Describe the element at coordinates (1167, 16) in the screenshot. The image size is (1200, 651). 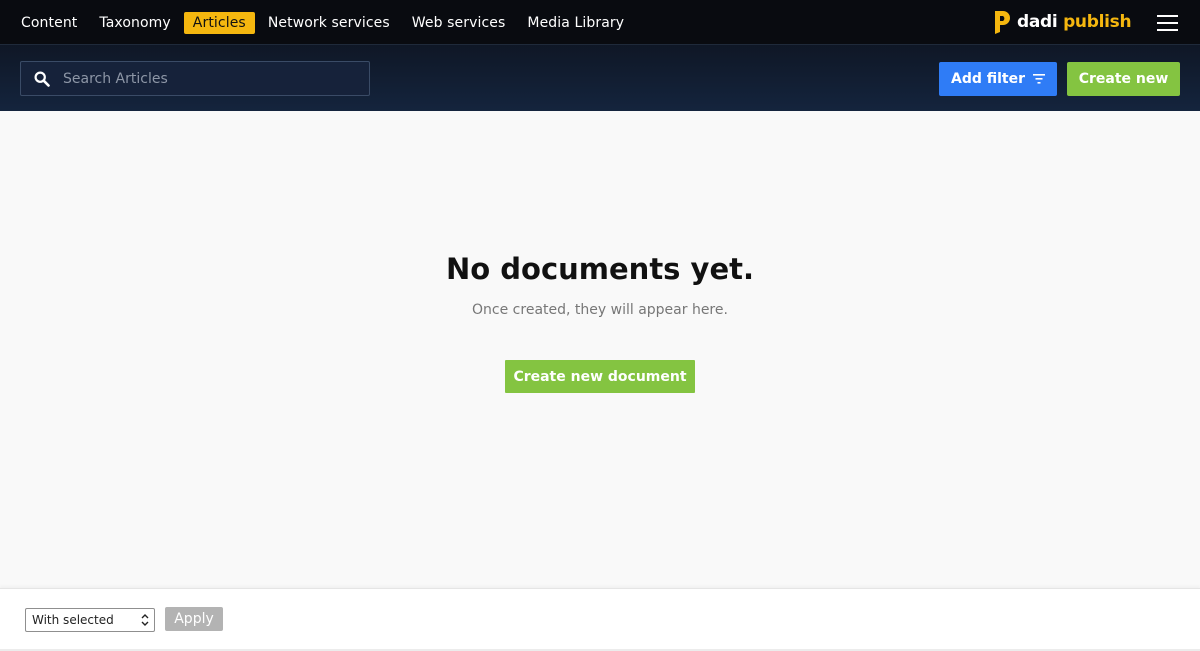
I see `menu-bar-top` at that location.